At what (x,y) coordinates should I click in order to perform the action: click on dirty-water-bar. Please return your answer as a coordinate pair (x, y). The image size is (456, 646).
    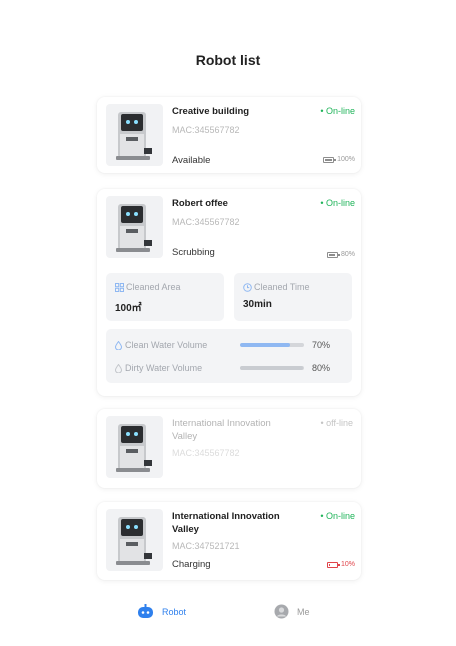
    Looking at the image, I should click on (272, 368).